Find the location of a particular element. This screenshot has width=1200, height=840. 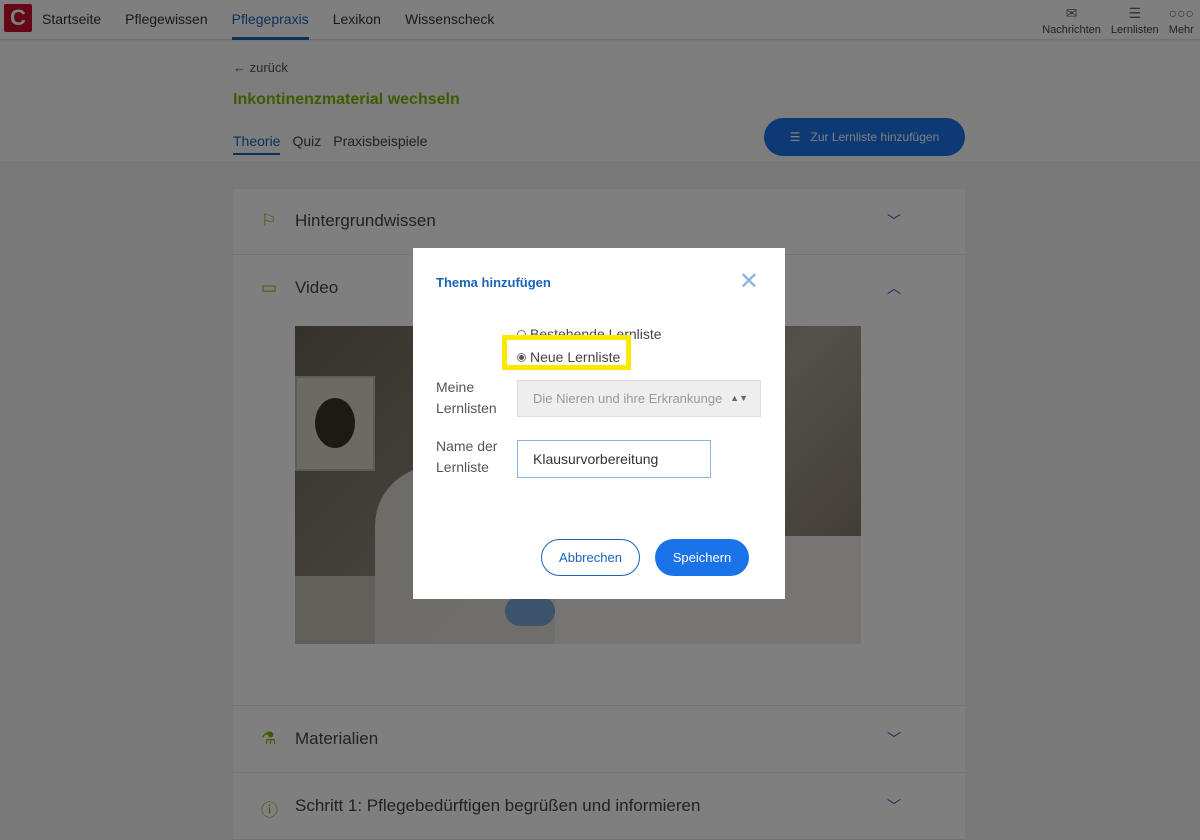

my-lists-label: Meine Lernlisten is located at coordinates (466, 397).